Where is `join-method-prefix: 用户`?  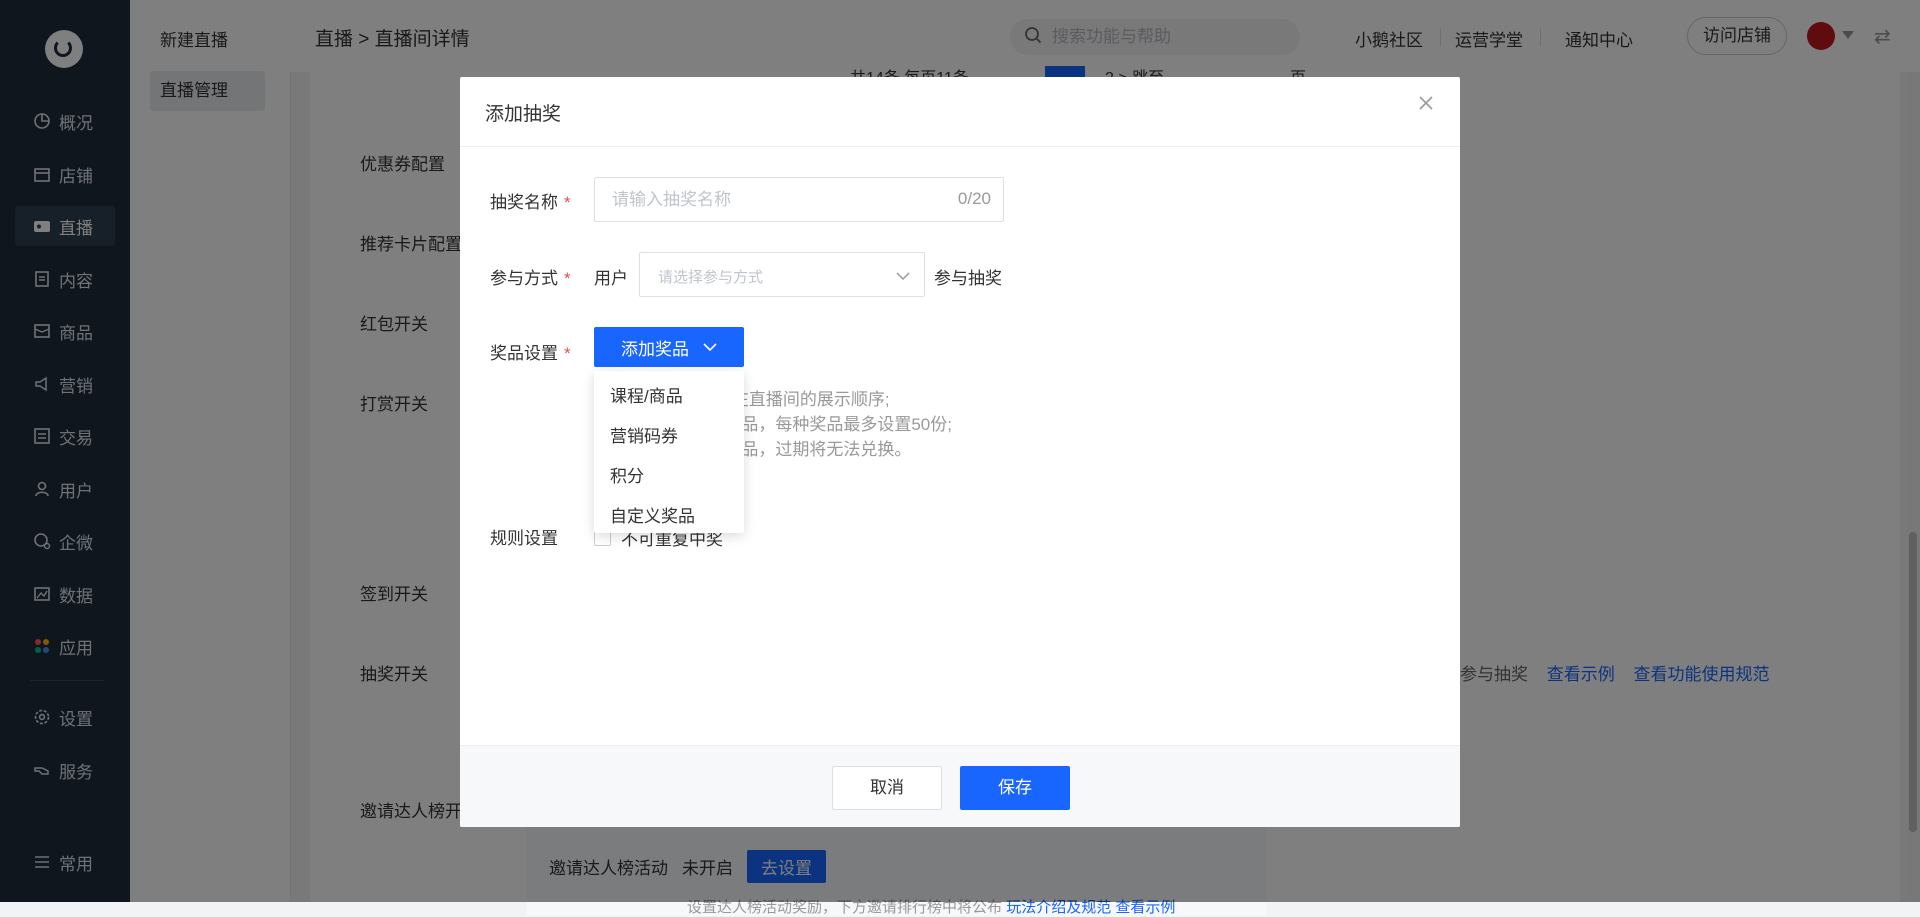 join-method-prefix: 用户 is located at coordinates (611, 278).